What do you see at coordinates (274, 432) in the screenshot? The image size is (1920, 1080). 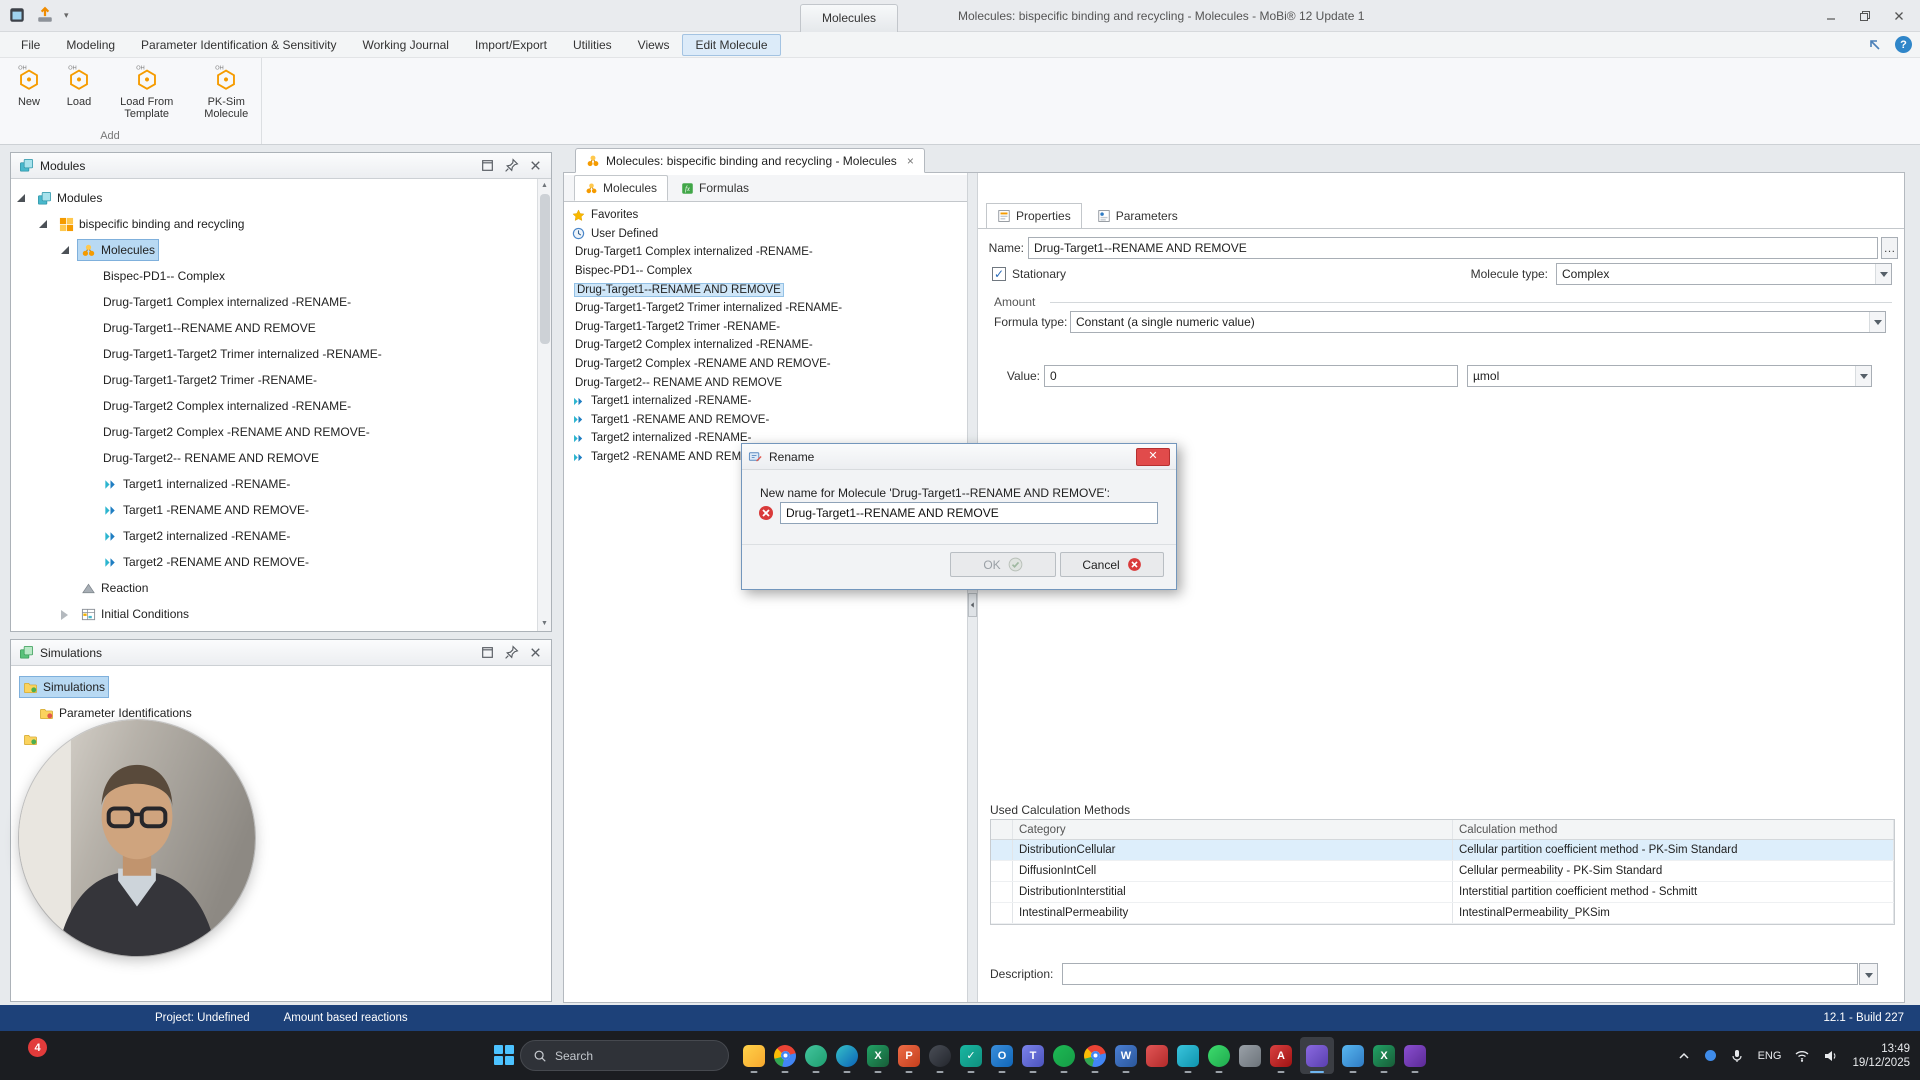 I see `tree-item-drug-target2-complex-rename-and-remove: Drug-Target2 Complex -RENAME AND REMOVE-` at bounding box center [274, 432].